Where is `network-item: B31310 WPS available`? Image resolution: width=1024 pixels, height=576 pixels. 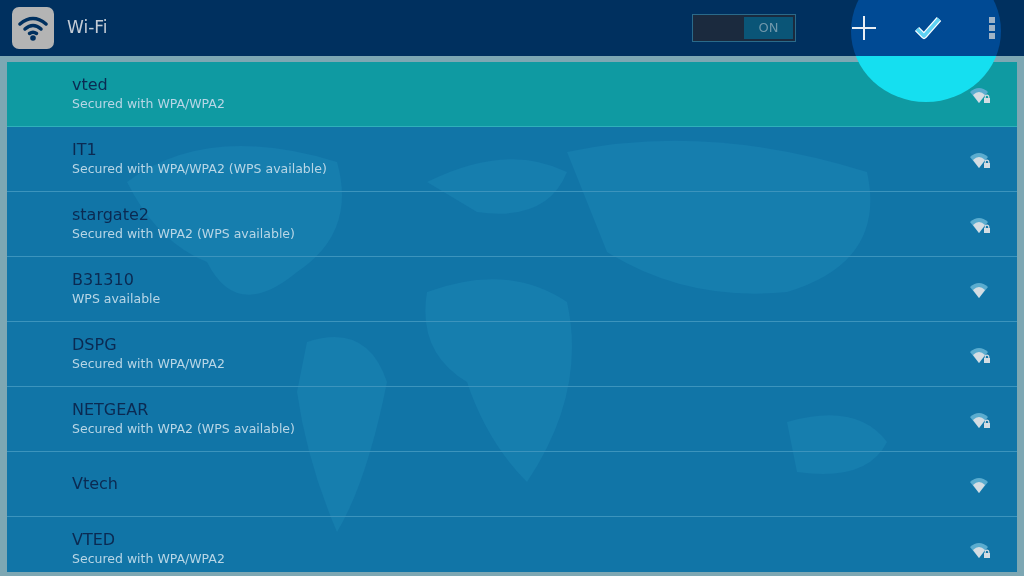 network-item: B31310 WPS available is located at coordinates (512, 289).